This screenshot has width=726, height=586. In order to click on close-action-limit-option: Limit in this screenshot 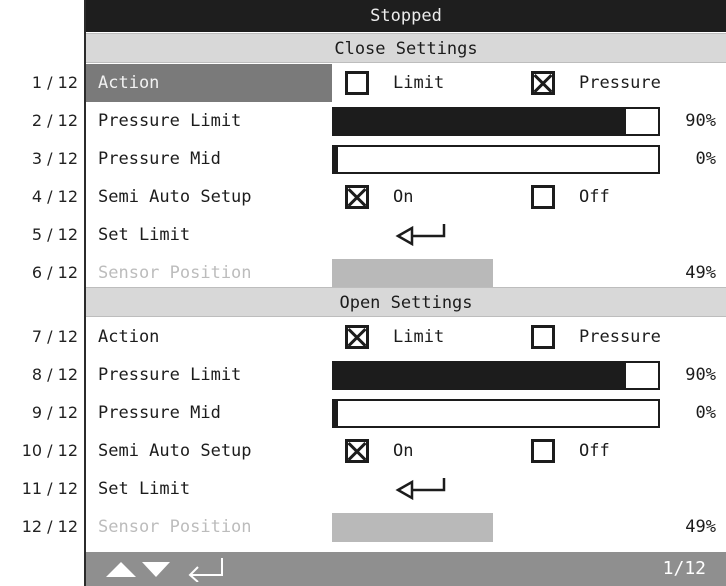, I will do `click(394, 83)`.